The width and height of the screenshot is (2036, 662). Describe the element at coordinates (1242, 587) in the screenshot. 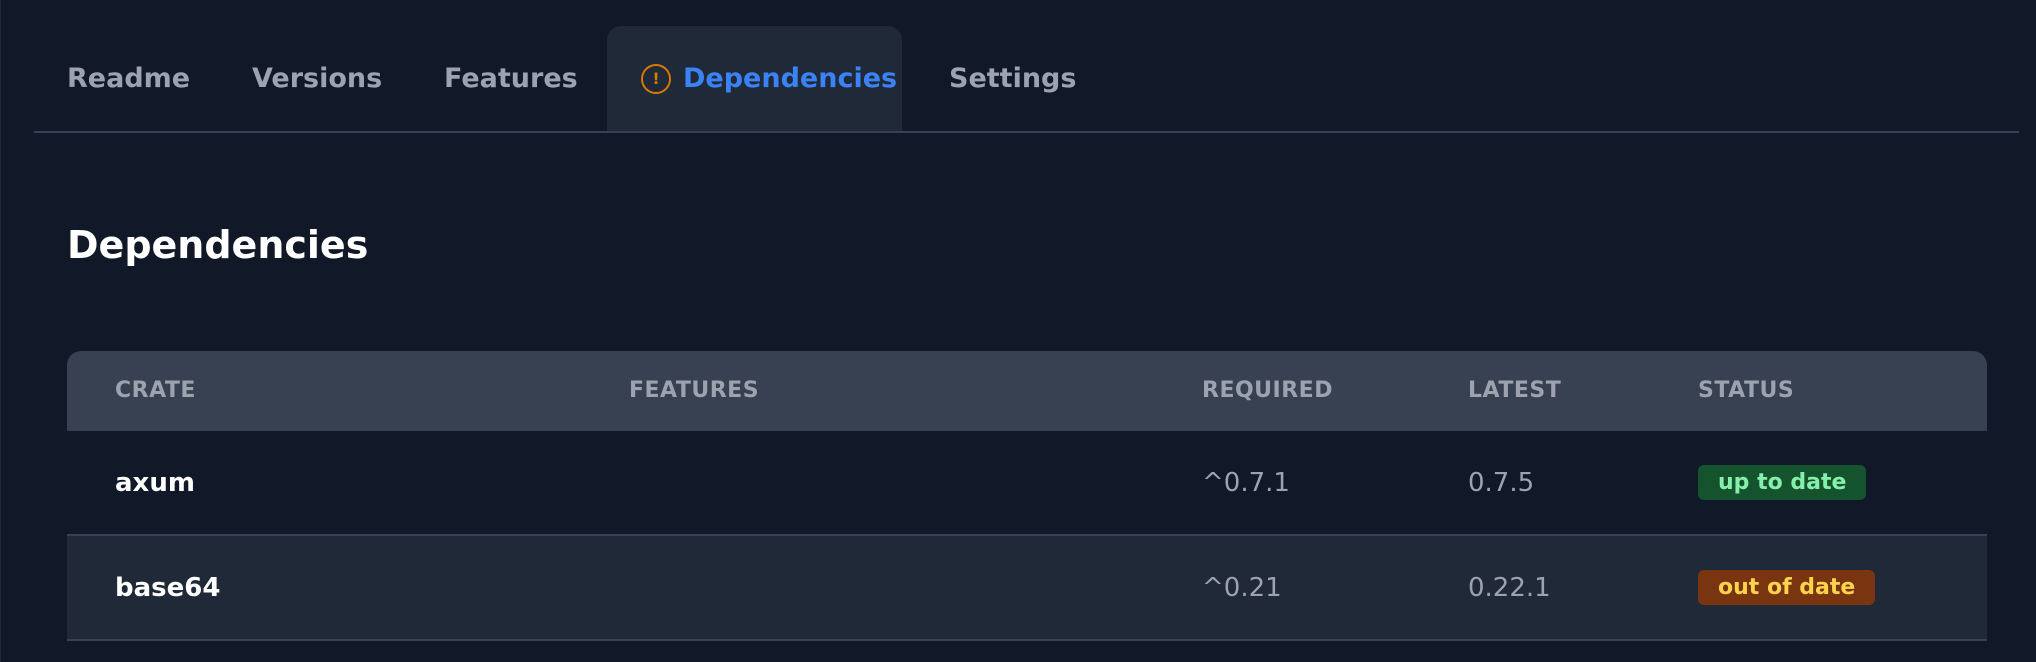

I see `required-version: ^0.21` at that location.